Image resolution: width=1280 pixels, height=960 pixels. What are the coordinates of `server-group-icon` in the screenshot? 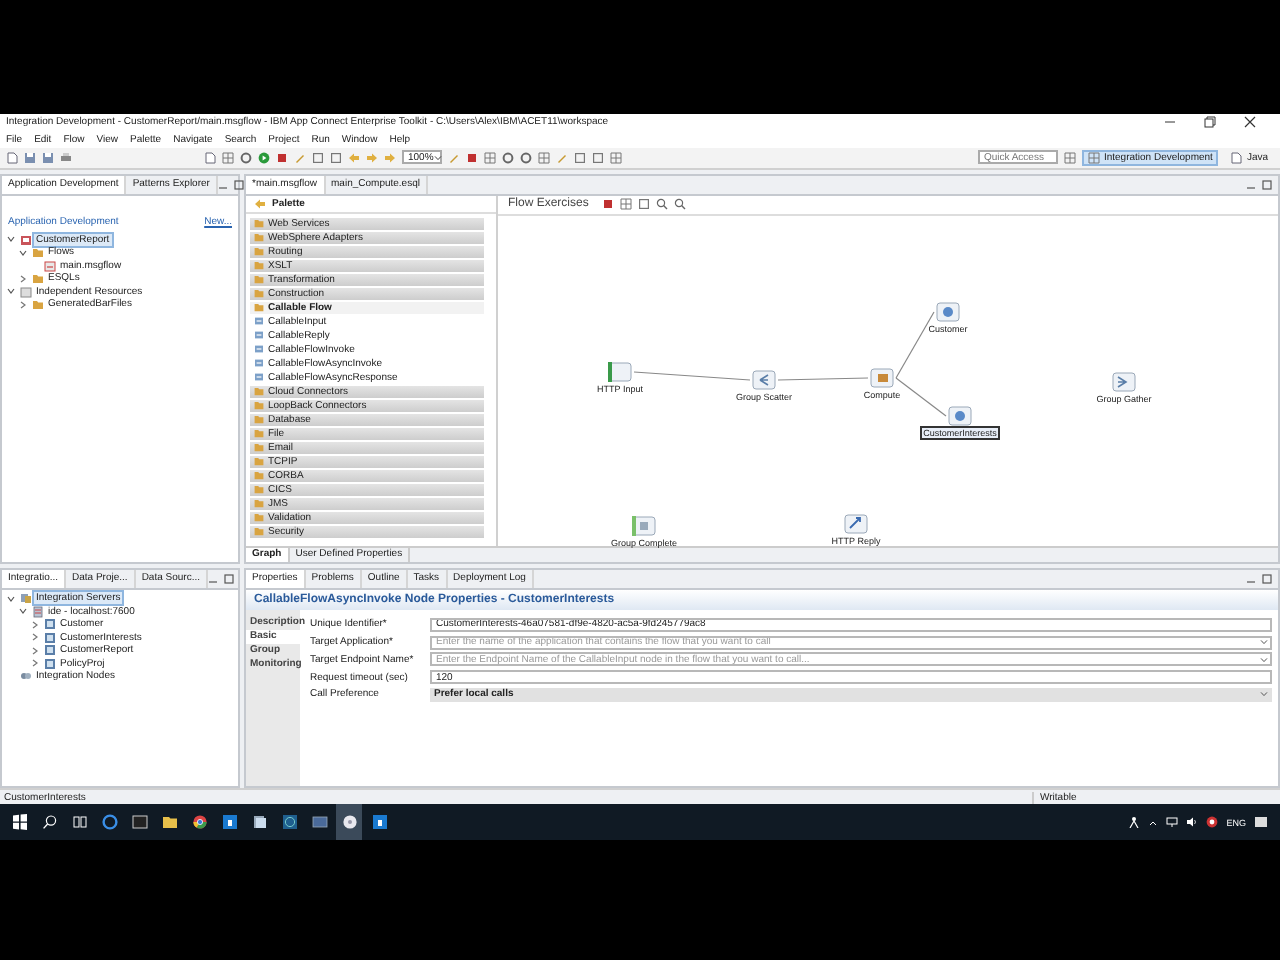 It's located at (25, 598).